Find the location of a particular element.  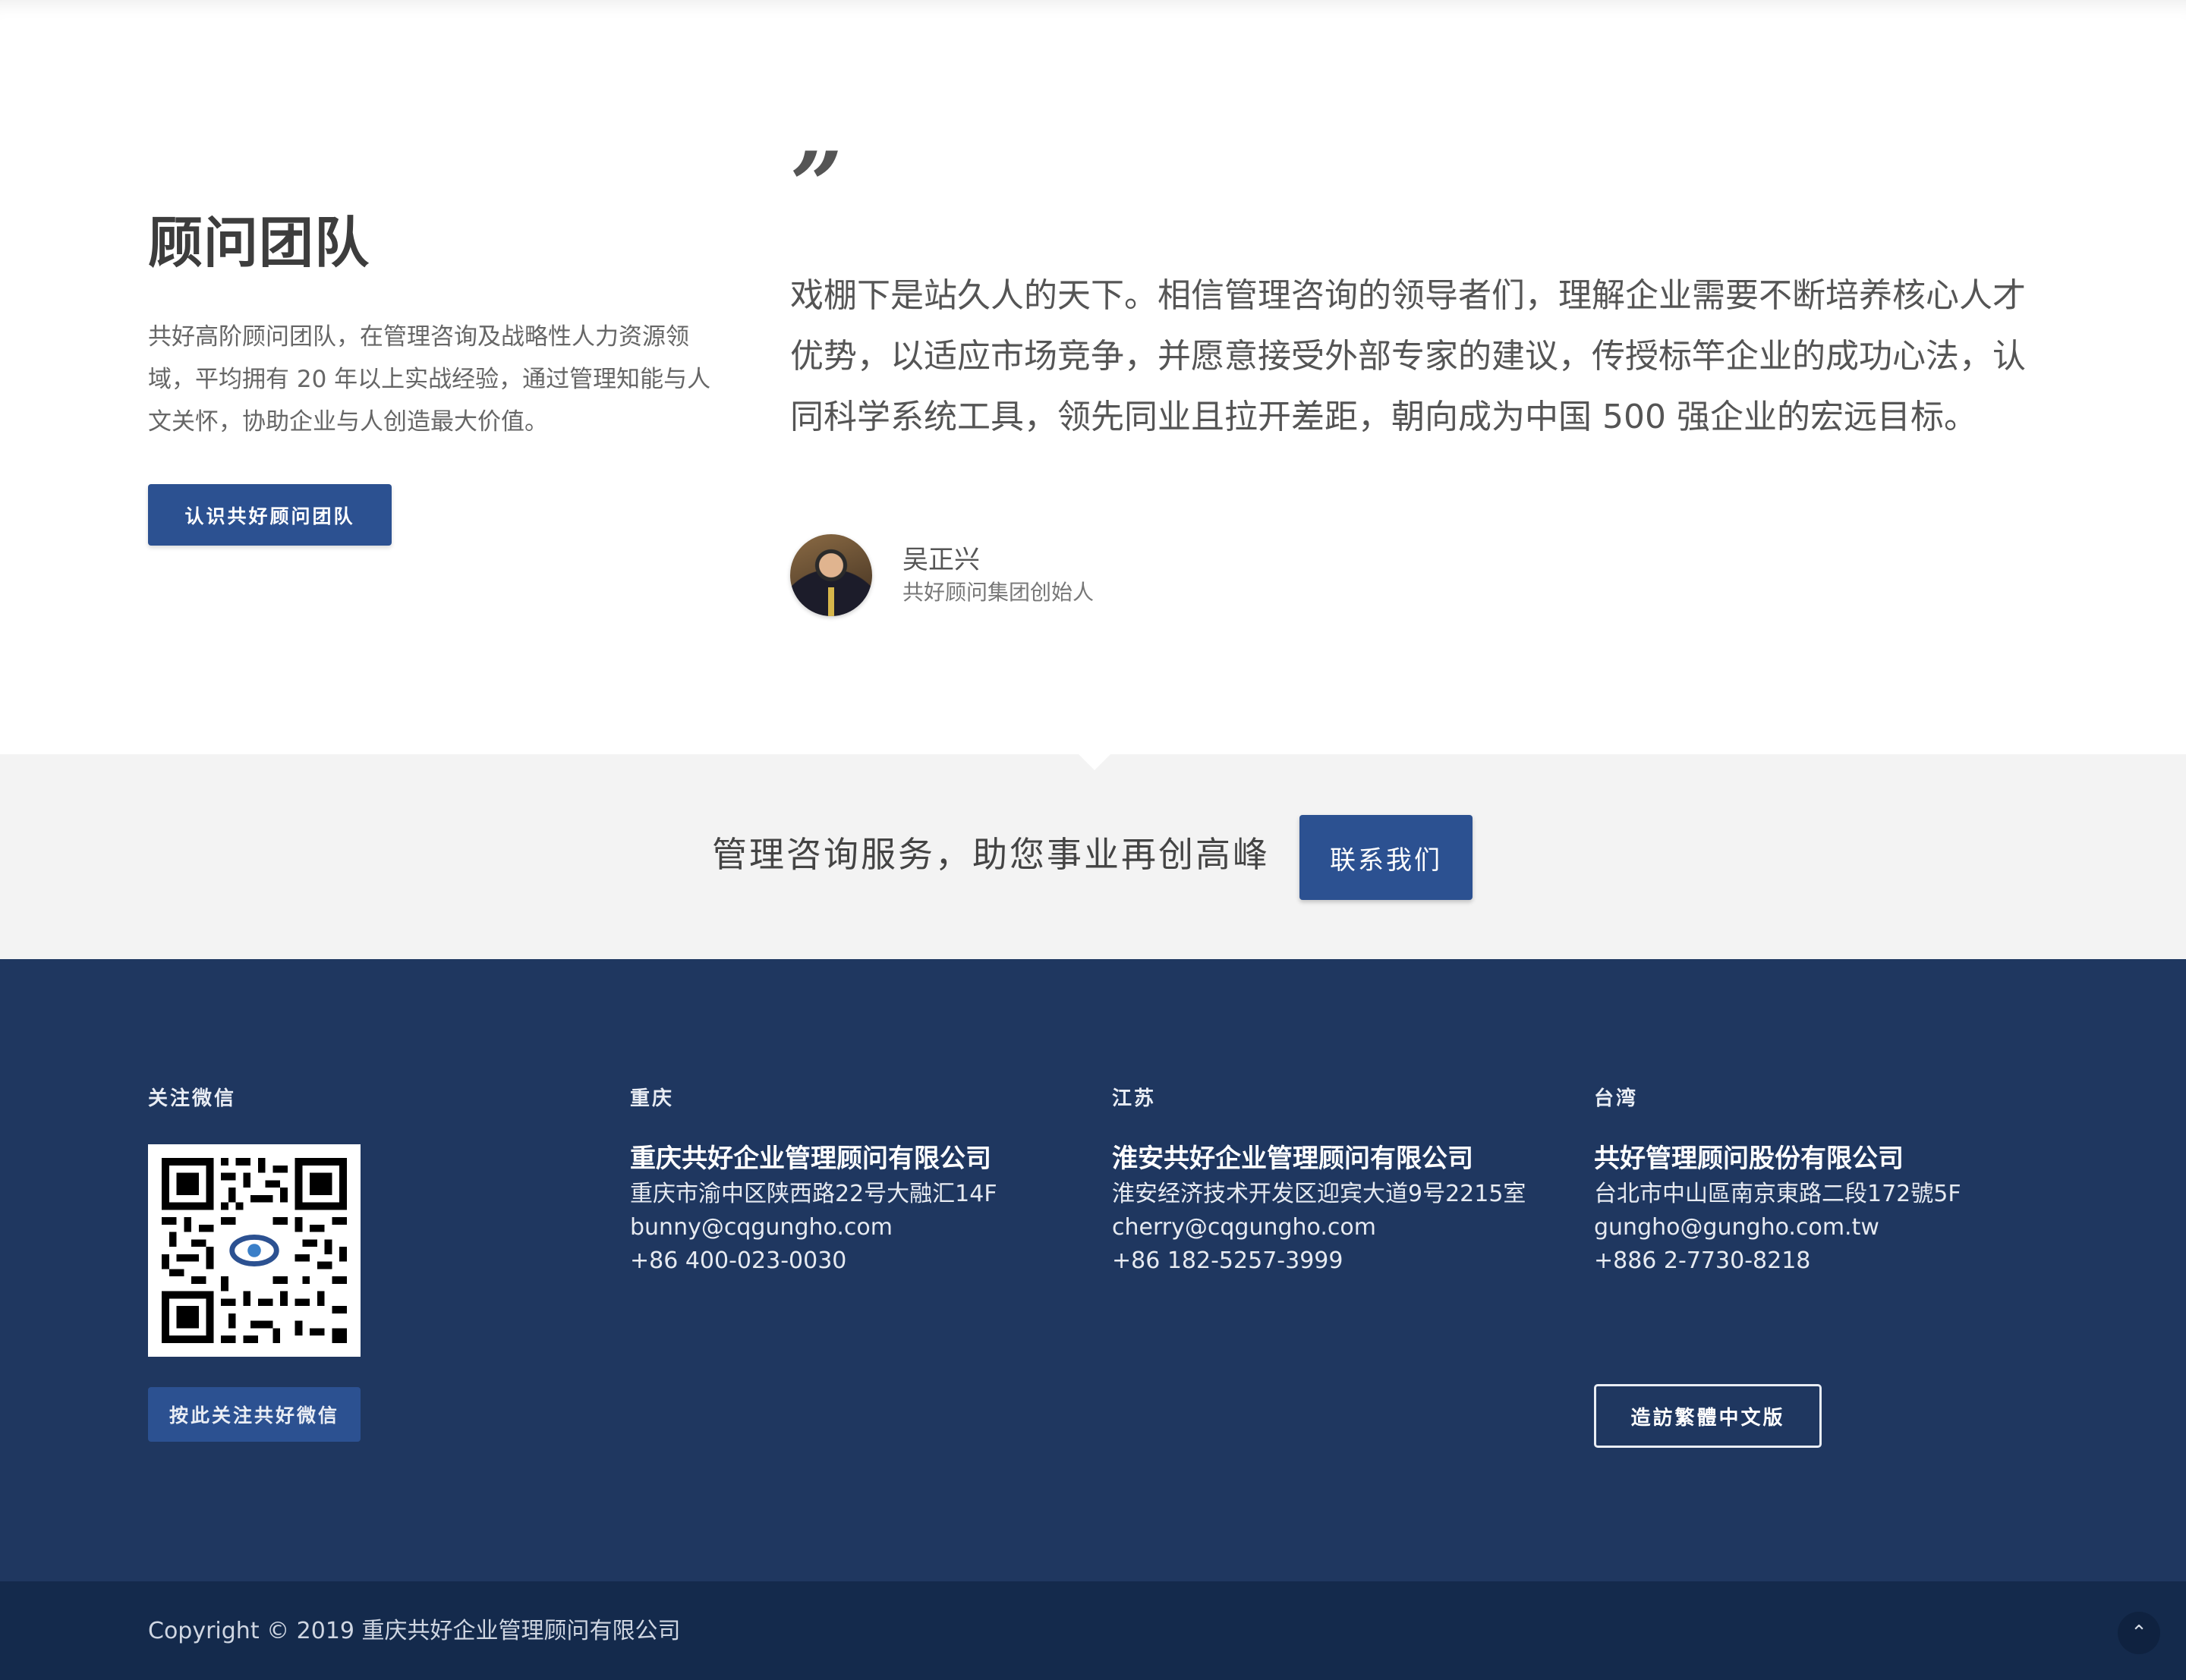

cta-text: 管理咨询服务，助您事业再创高峰 is located at coordinates (991, 854).